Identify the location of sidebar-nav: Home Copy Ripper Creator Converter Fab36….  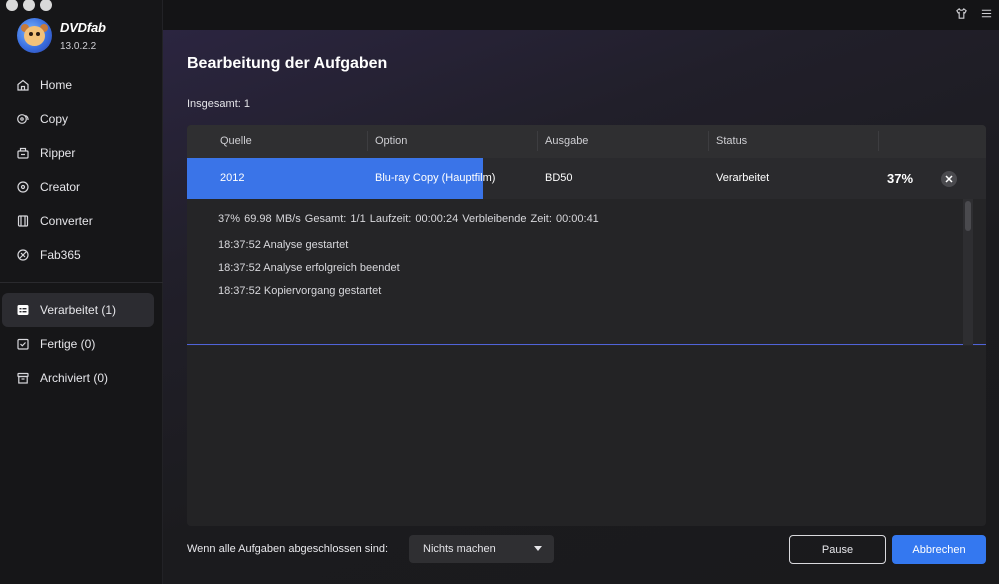
(81, 231).